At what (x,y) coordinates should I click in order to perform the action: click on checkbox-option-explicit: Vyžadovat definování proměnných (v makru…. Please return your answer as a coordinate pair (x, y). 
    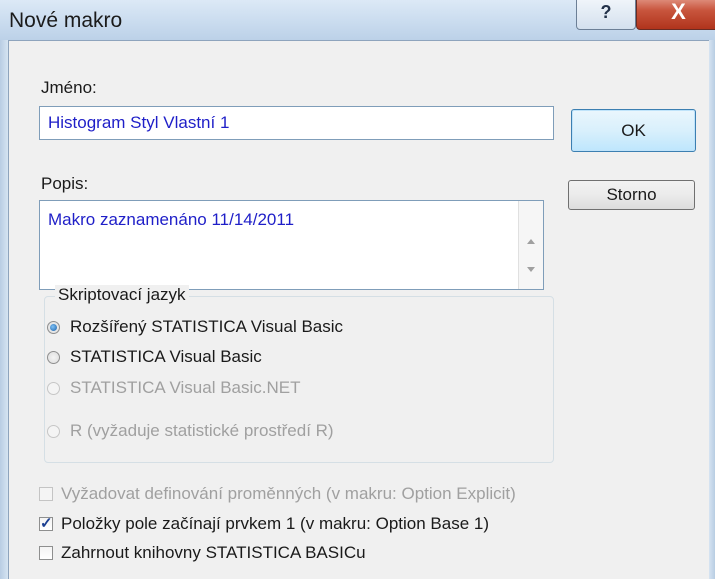
    Looking at the image, I should click on (277, 494).